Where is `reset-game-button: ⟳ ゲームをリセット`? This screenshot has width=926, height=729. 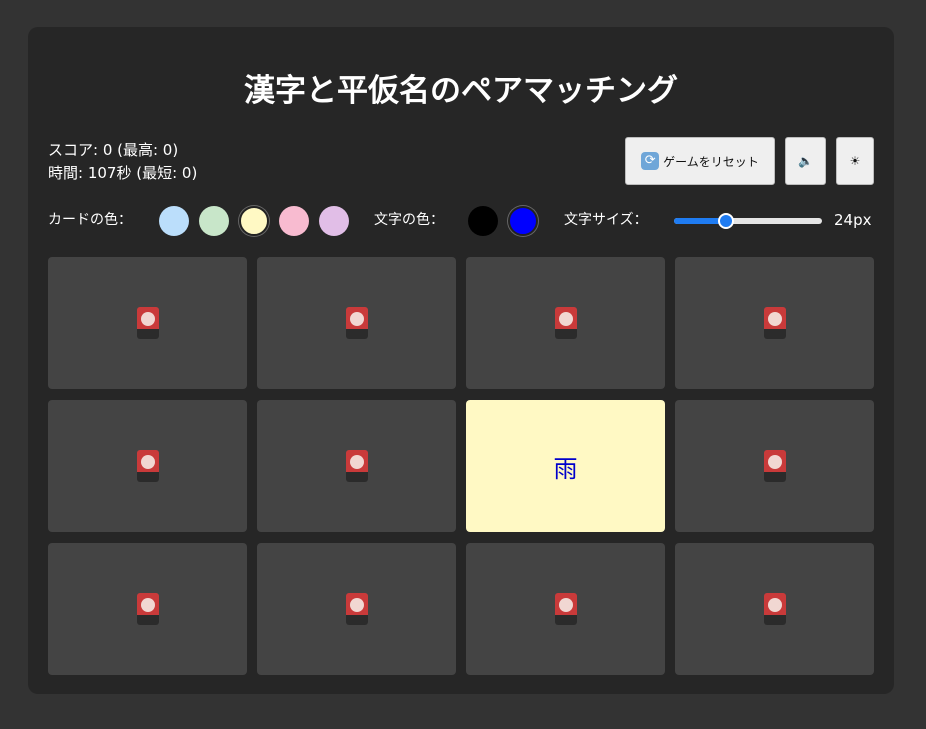
reset-game-button: ⟳ ゲームをリセット is located at coordinates (700, 161).